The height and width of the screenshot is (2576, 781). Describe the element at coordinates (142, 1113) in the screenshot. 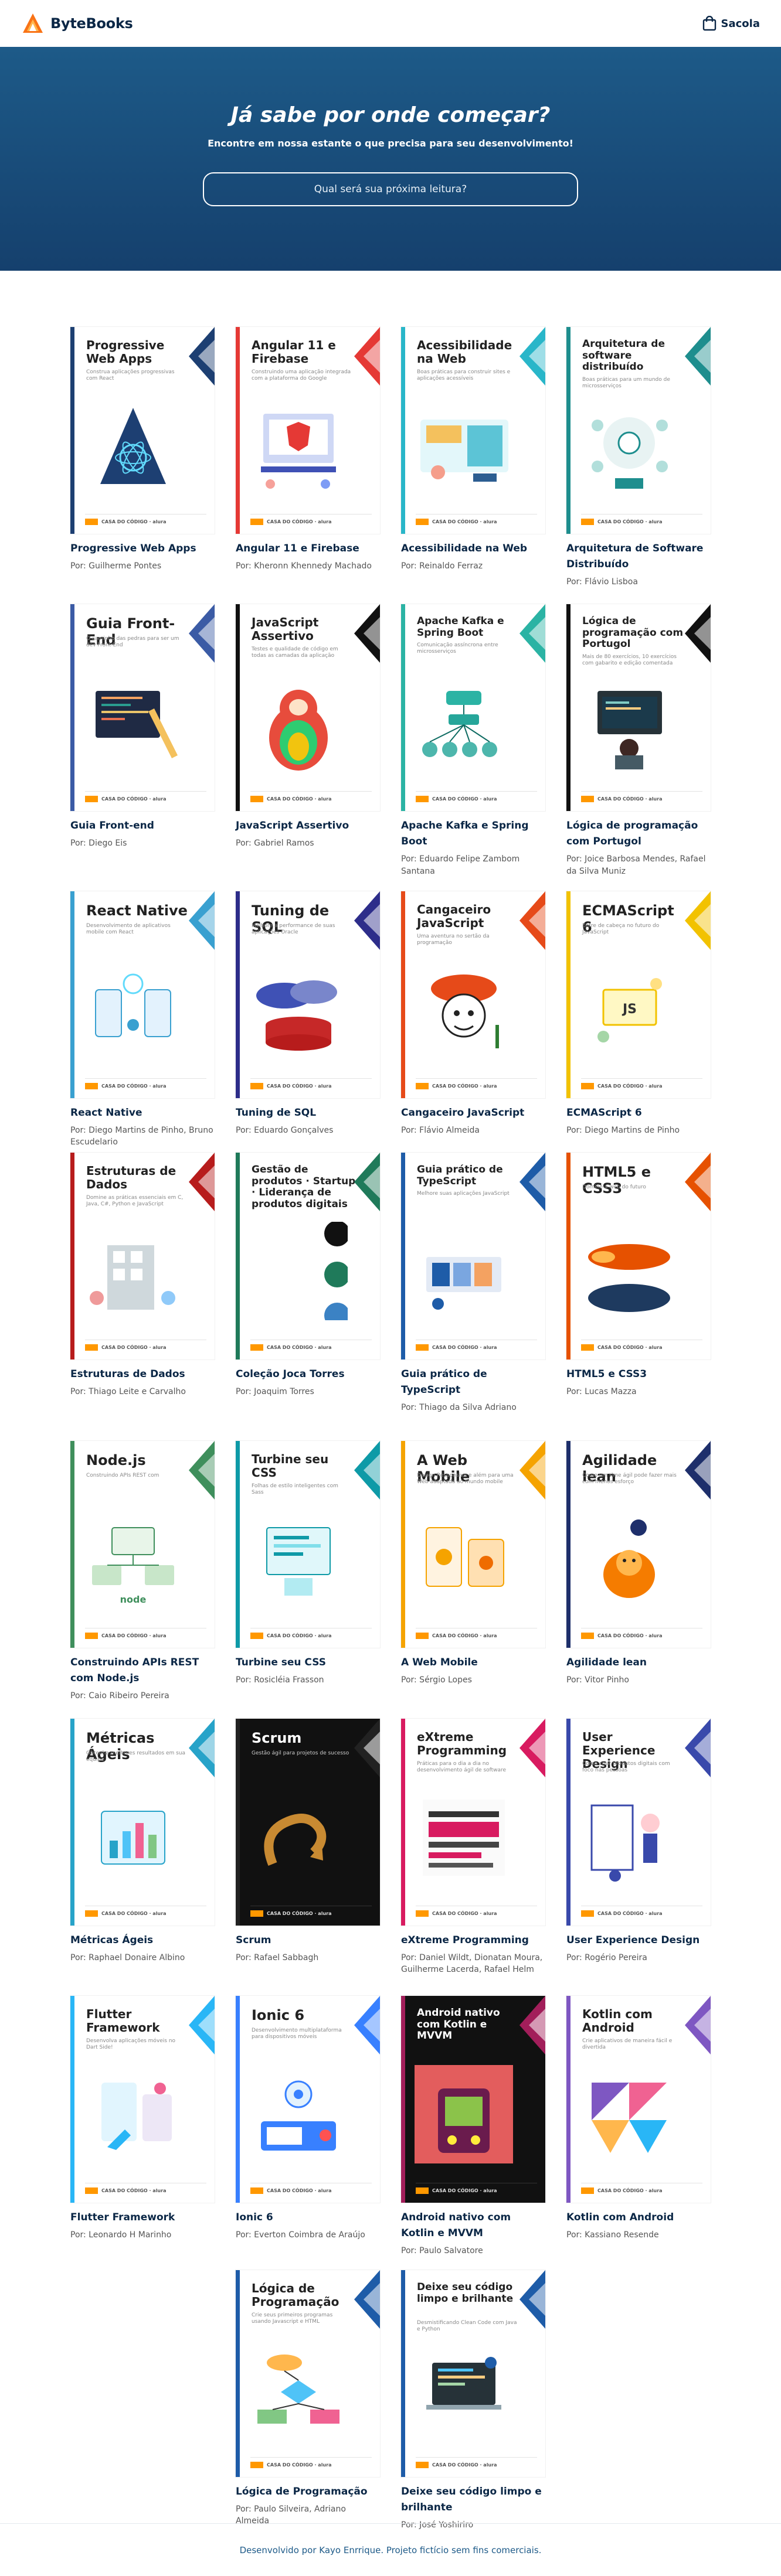

I see `book-title: React Native` at that location.